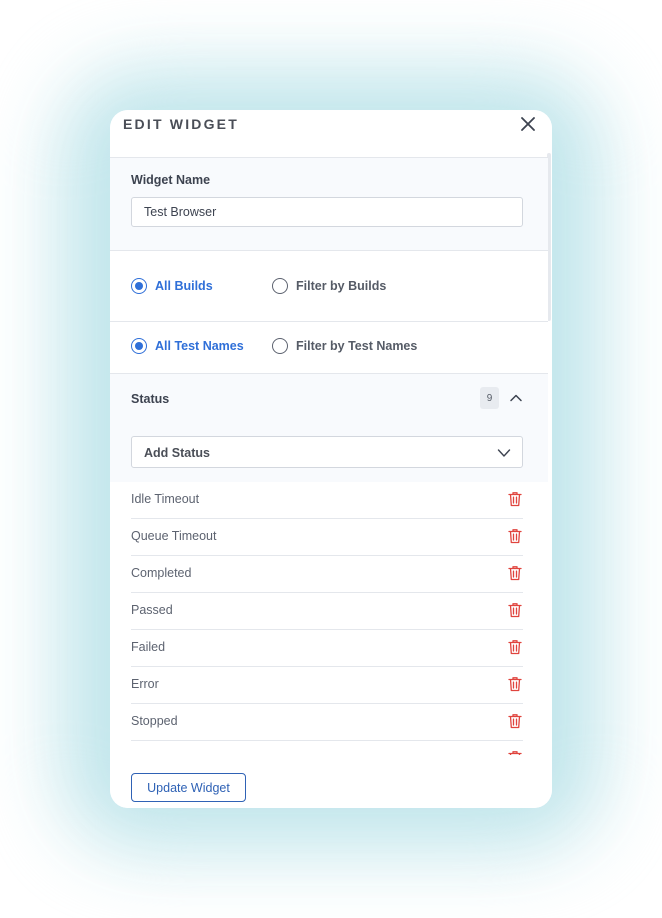 This screenshot has height=918, width=662. Describe the element at coordinates (327, 452) in the screenshot. I see `add-status-select: Add Status` at that location.